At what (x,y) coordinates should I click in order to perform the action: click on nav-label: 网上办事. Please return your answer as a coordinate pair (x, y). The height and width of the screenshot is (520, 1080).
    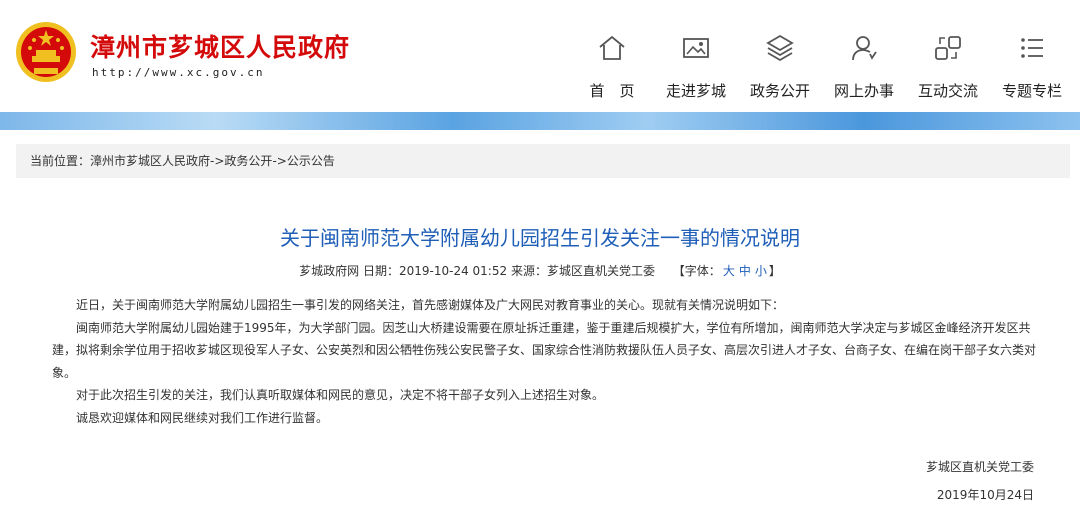
    Looking at the image, I should click on (863, 91).